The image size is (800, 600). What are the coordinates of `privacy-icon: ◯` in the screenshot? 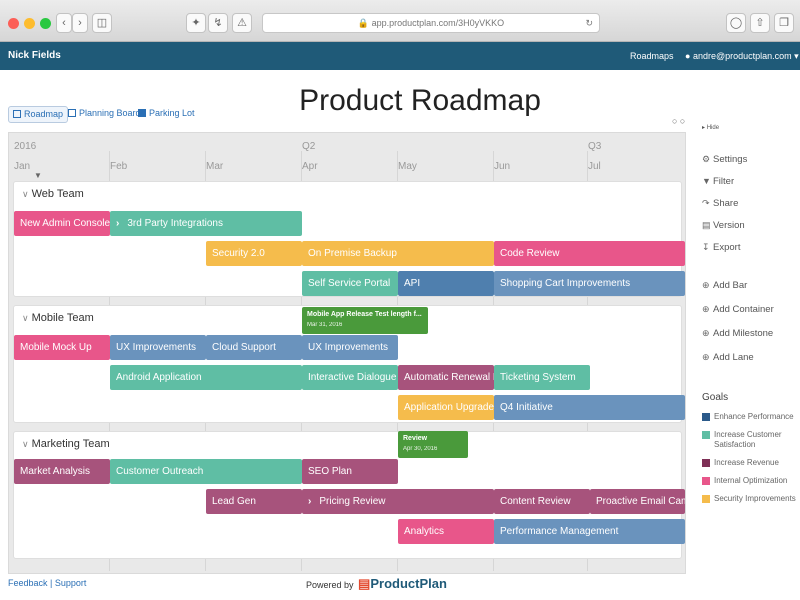 It's located at (736, 23).